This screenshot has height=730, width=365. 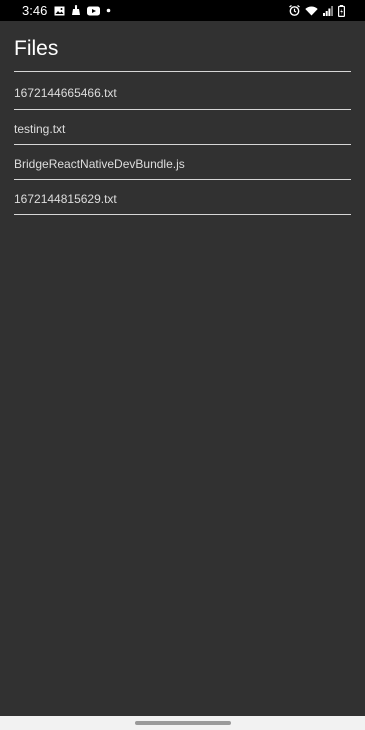 What do you see at coordinates (40, 129) in the screenshot?
I see `file-name: testing.txt` at bounding box center [40, 129].